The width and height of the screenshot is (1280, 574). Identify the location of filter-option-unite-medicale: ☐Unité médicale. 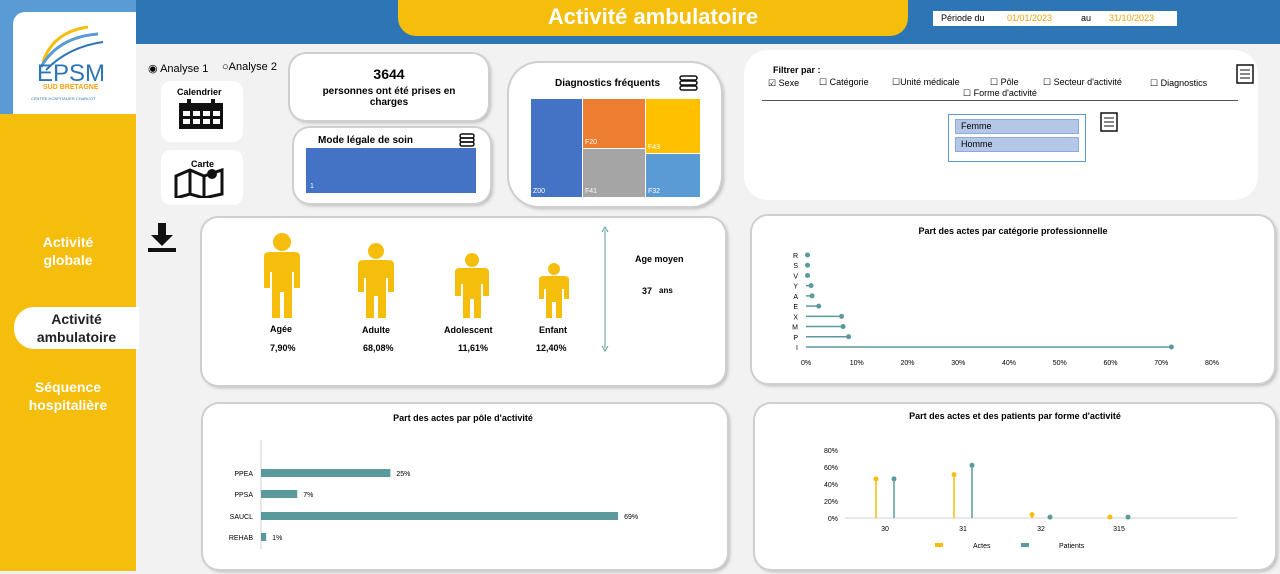
(926, 82).